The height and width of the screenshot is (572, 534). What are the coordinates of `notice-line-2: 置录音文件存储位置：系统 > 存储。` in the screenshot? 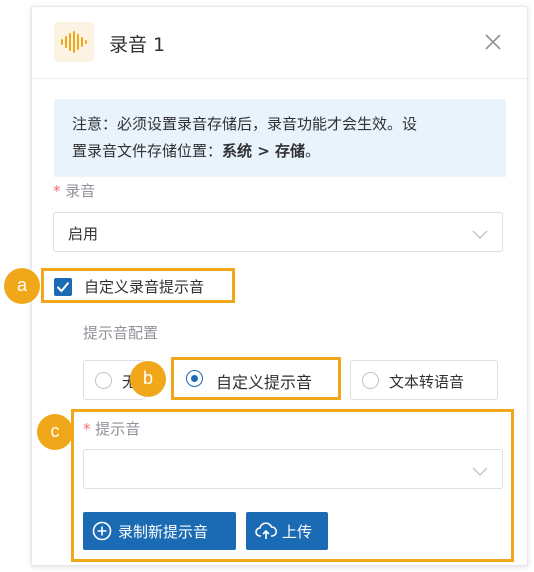 It's located at (283, 151).